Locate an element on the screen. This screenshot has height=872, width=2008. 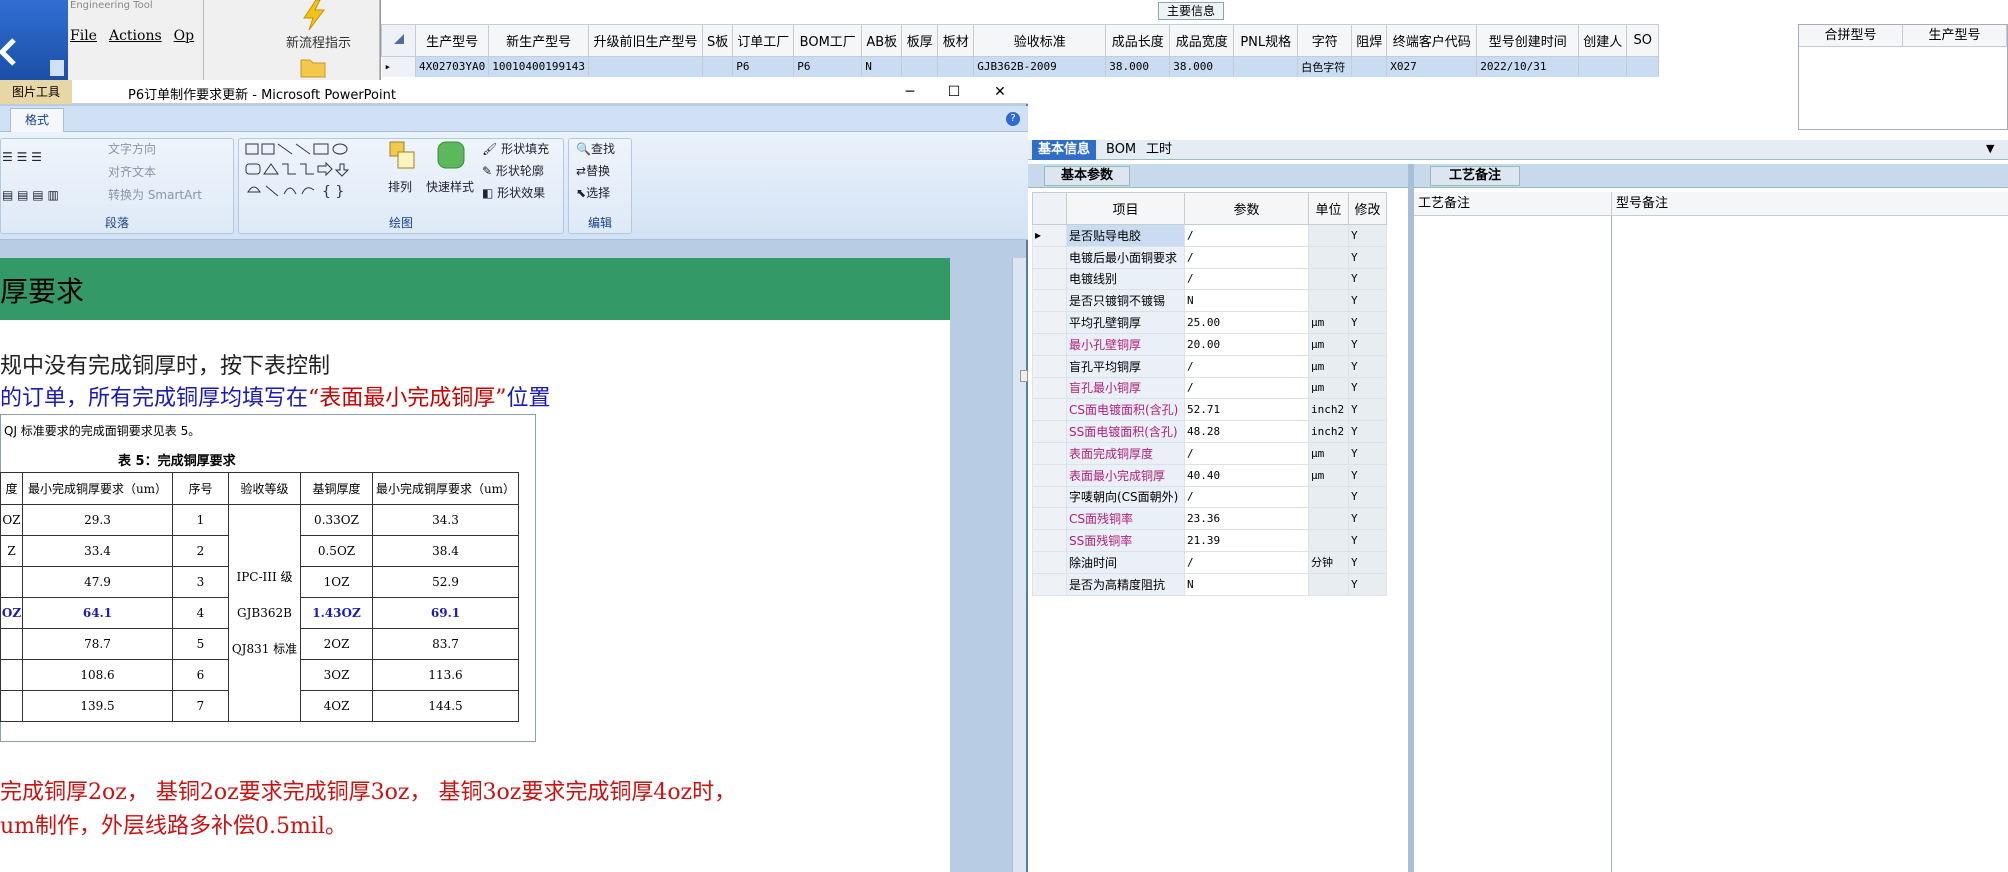
align-buttons-icon: ☰ ☰ ☰ is located at coordinates (22, 157).